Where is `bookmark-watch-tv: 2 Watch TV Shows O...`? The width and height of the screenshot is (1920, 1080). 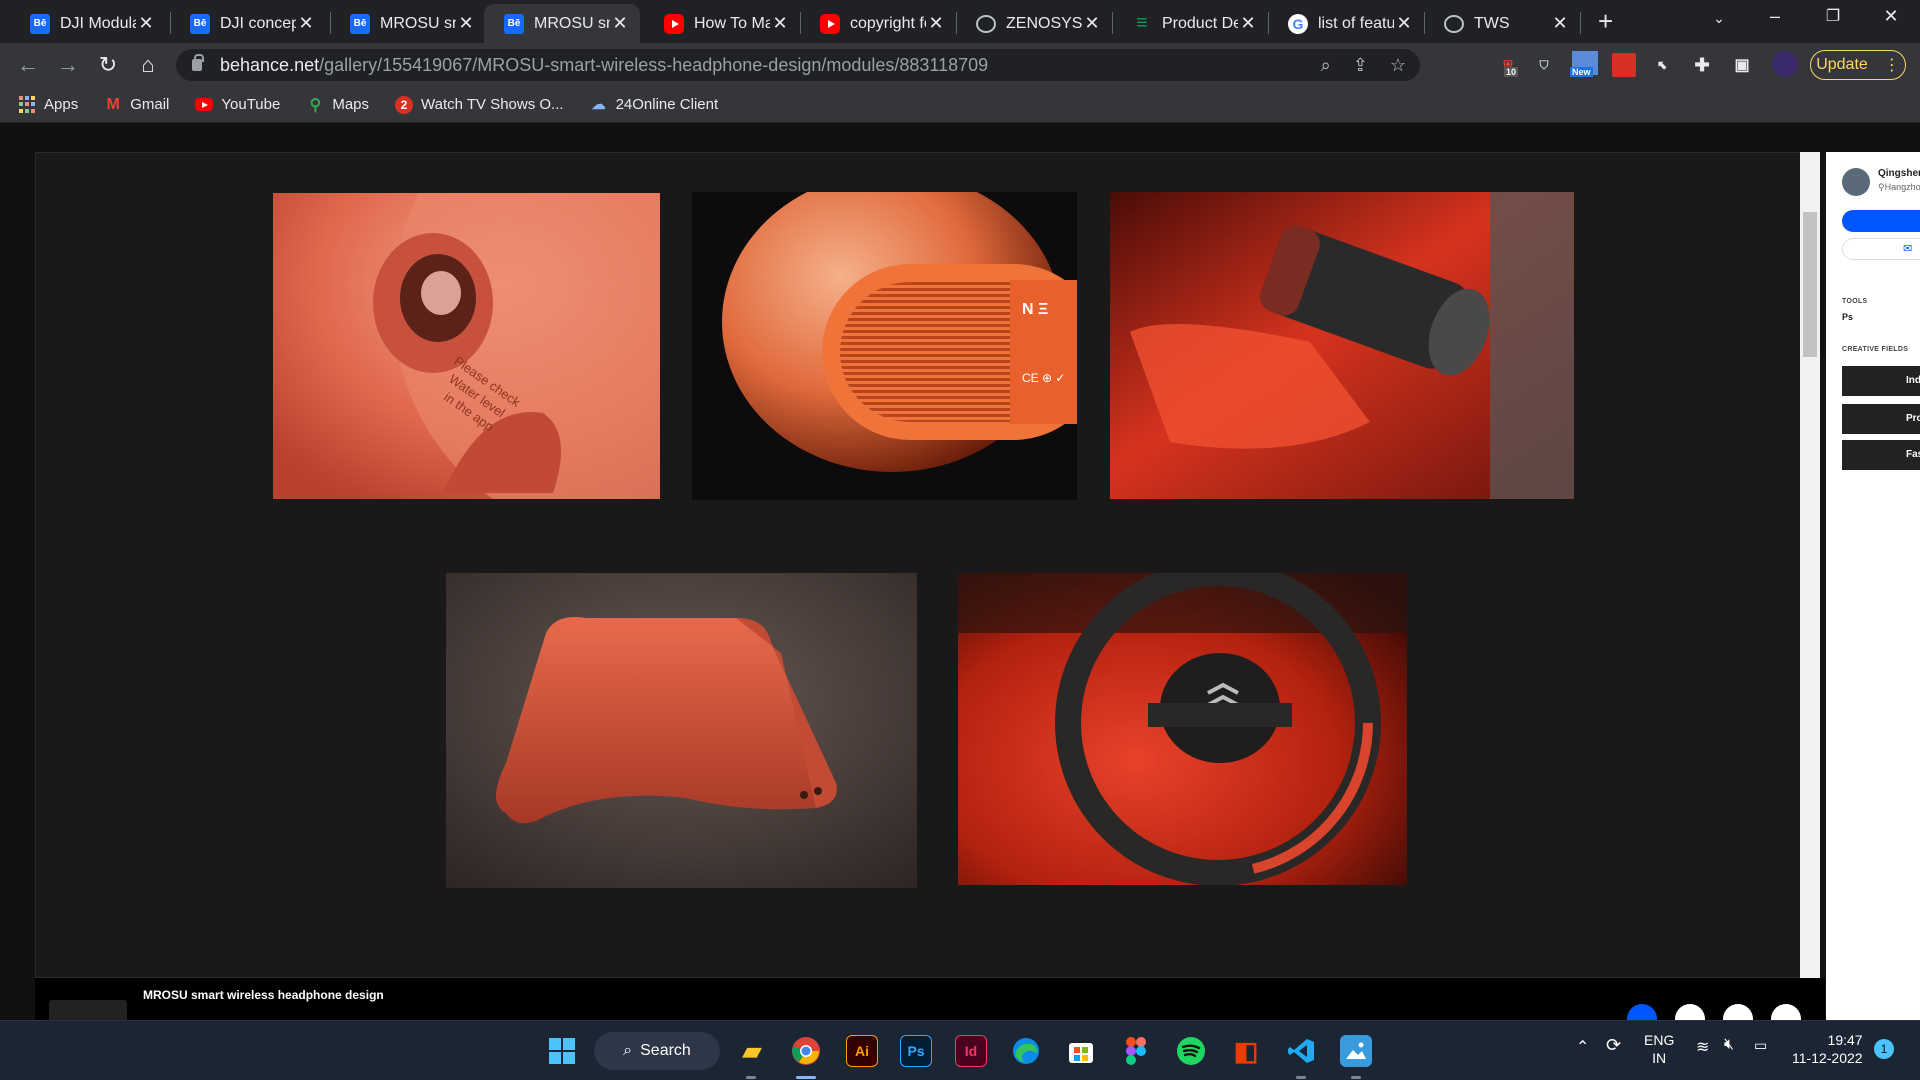
bookmark-watch-tv: 2 Watch TV Shows O... is located at coordinates (479, 104).